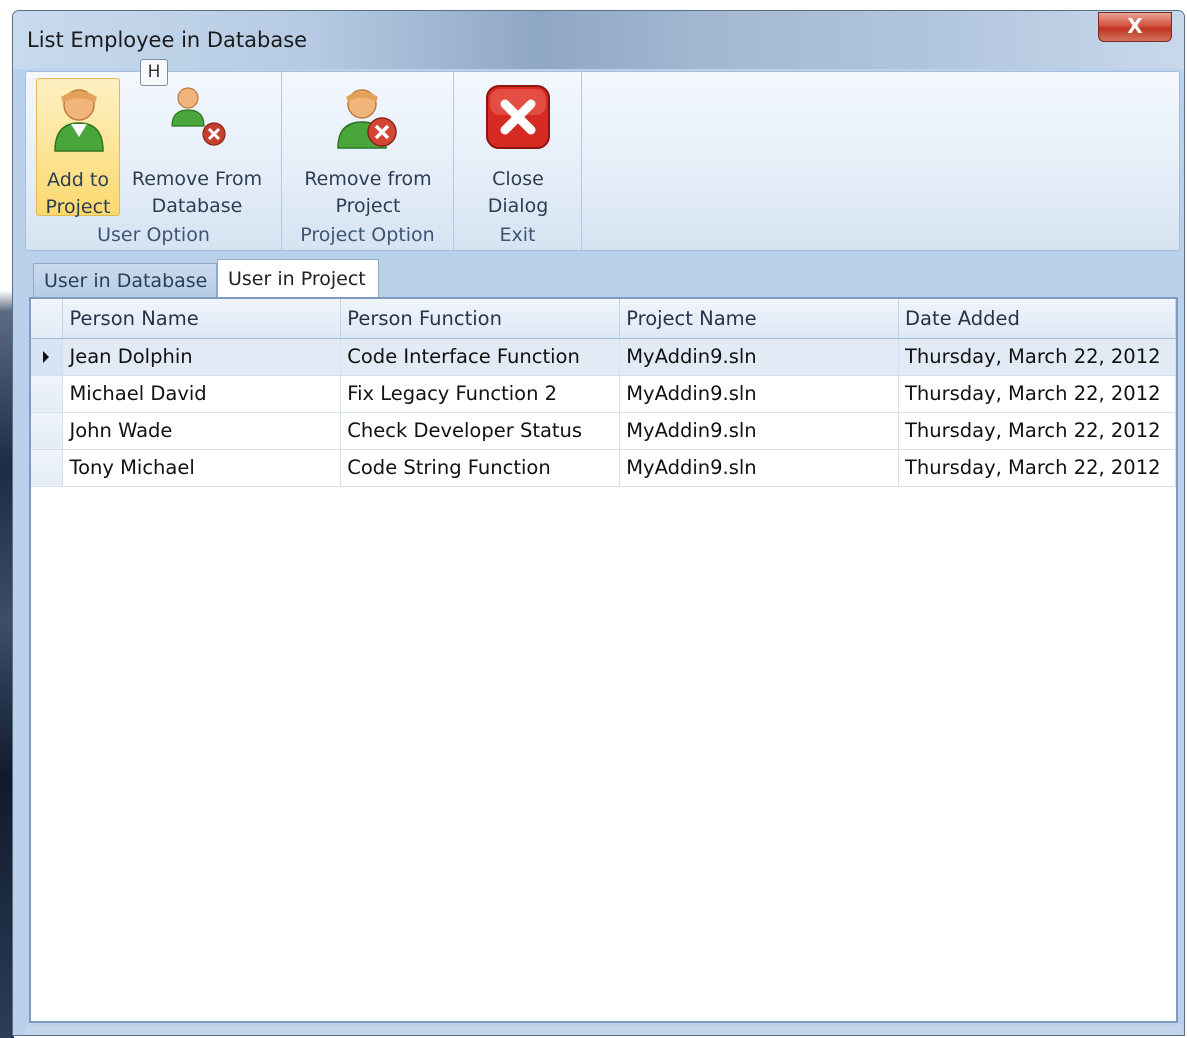  I want to click on current-row-icon, so click(46, 357).